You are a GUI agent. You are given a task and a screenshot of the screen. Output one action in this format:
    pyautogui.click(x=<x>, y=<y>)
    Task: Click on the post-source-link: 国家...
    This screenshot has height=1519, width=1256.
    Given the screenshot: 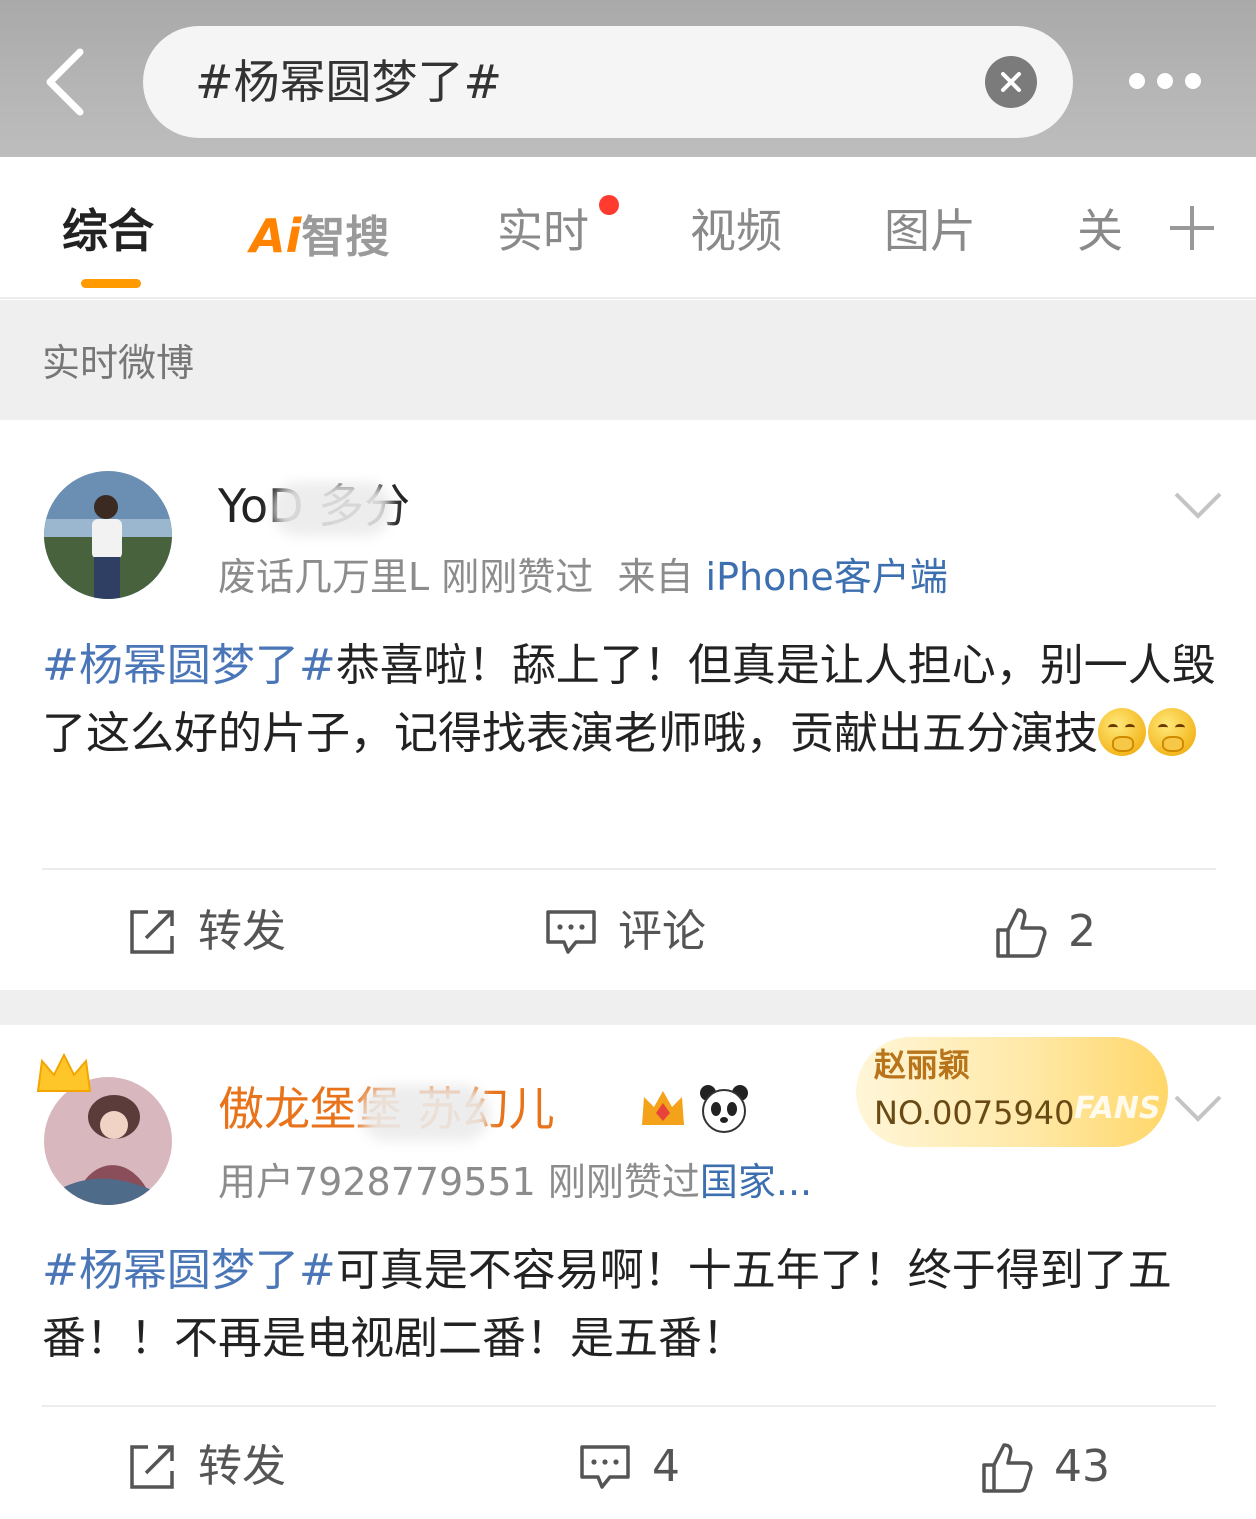 What is the action you would take?
    pyautogui.click(x=756, y=1182)
    